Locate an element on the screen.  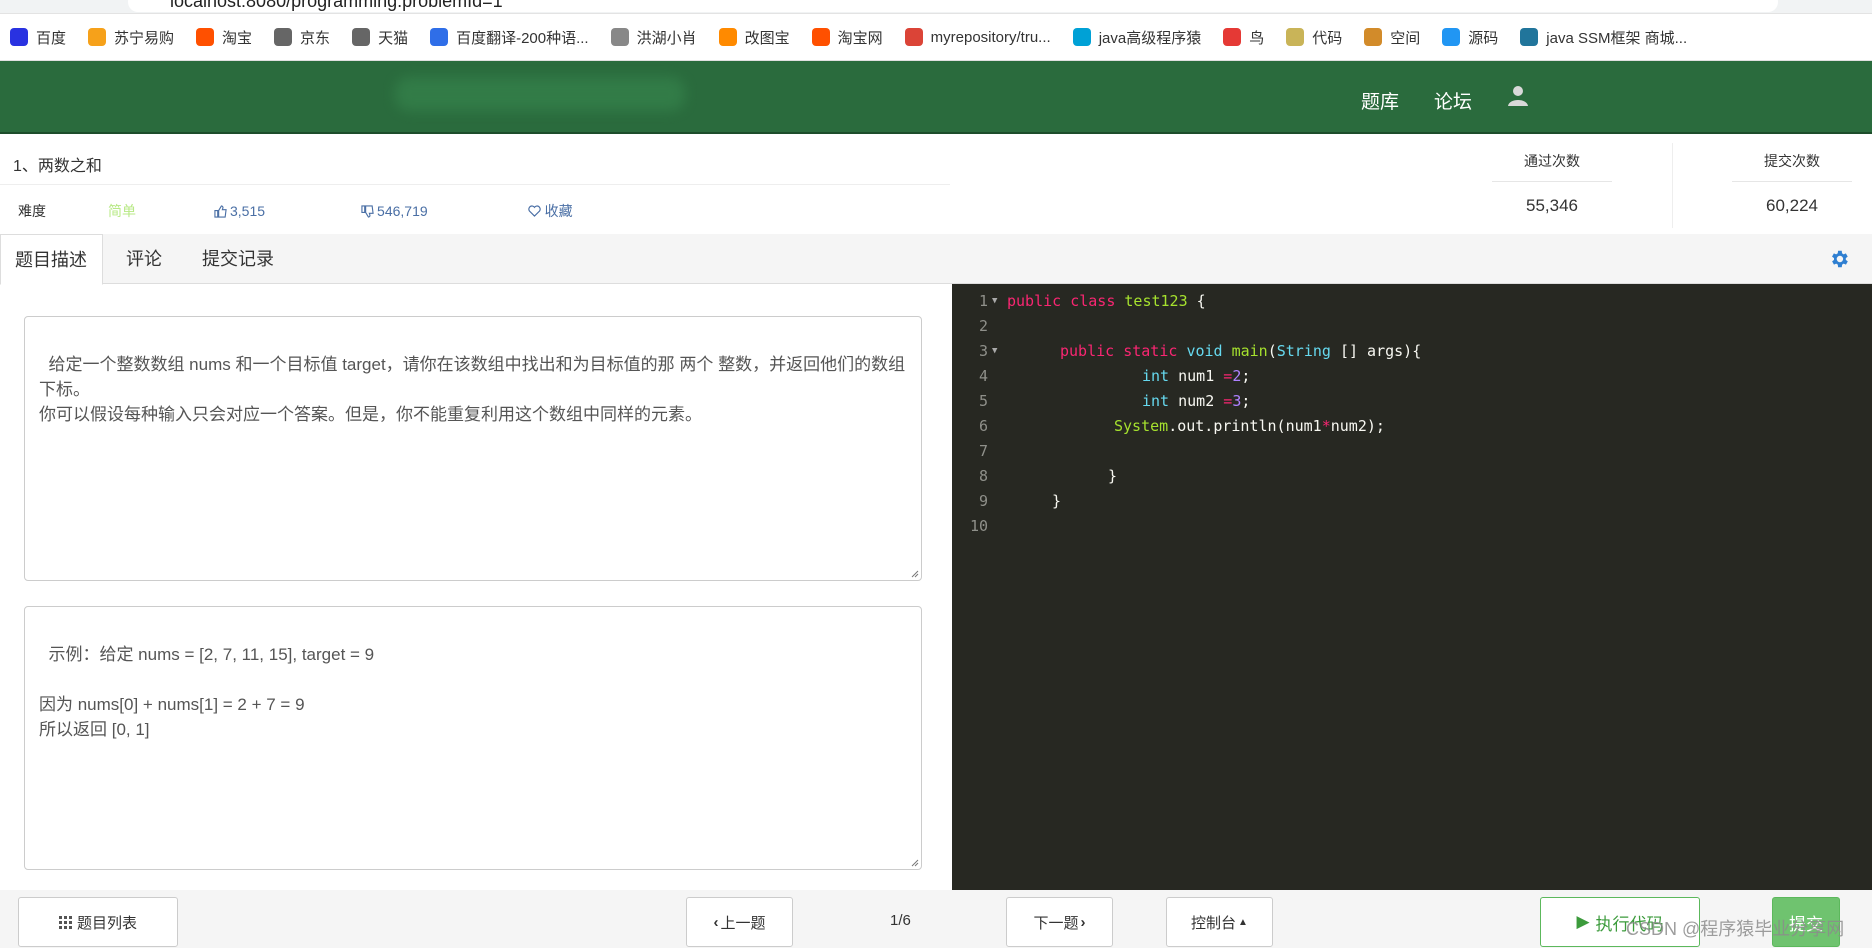
line-number: 1 is located at coordinates (983, 301).